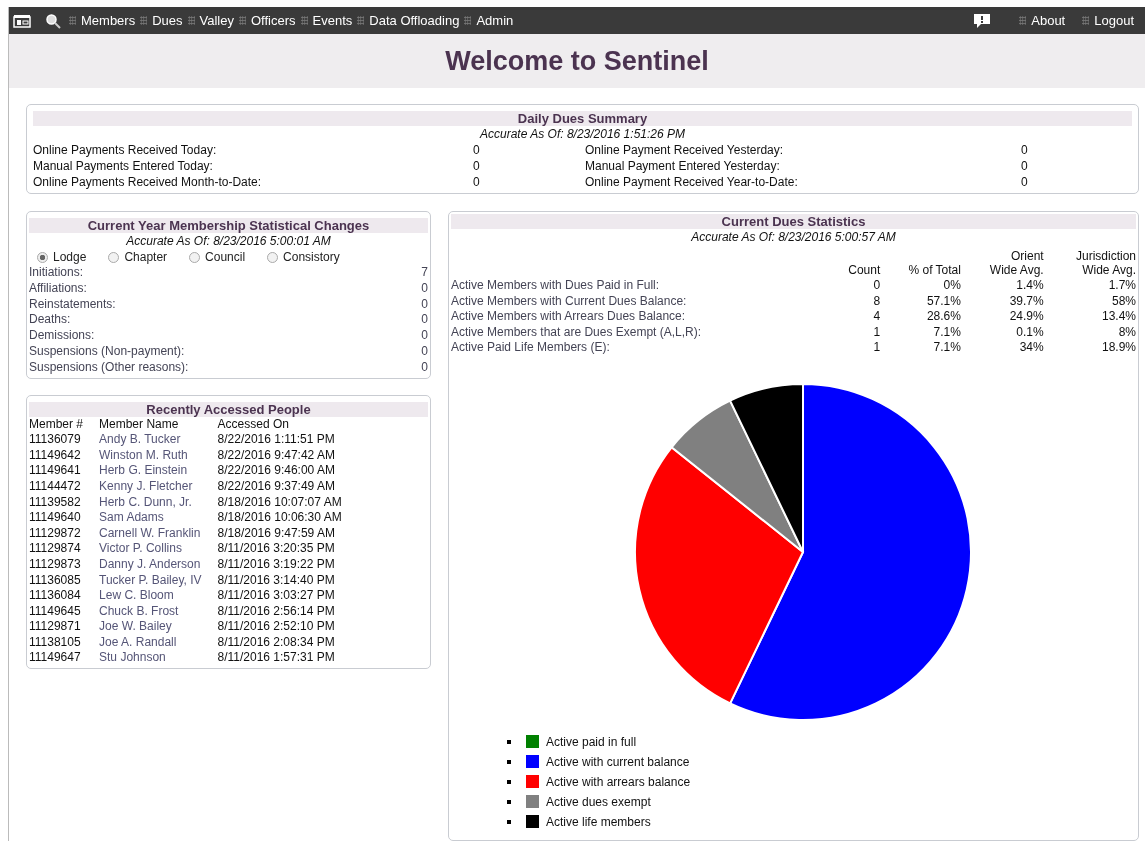 The height and width of the screenshot is (841, 1145). What do you see at coordinates (158, 564) in the screenshot?
I see `person-link: Danny J. Anderson` at bounding box center [158, 564].